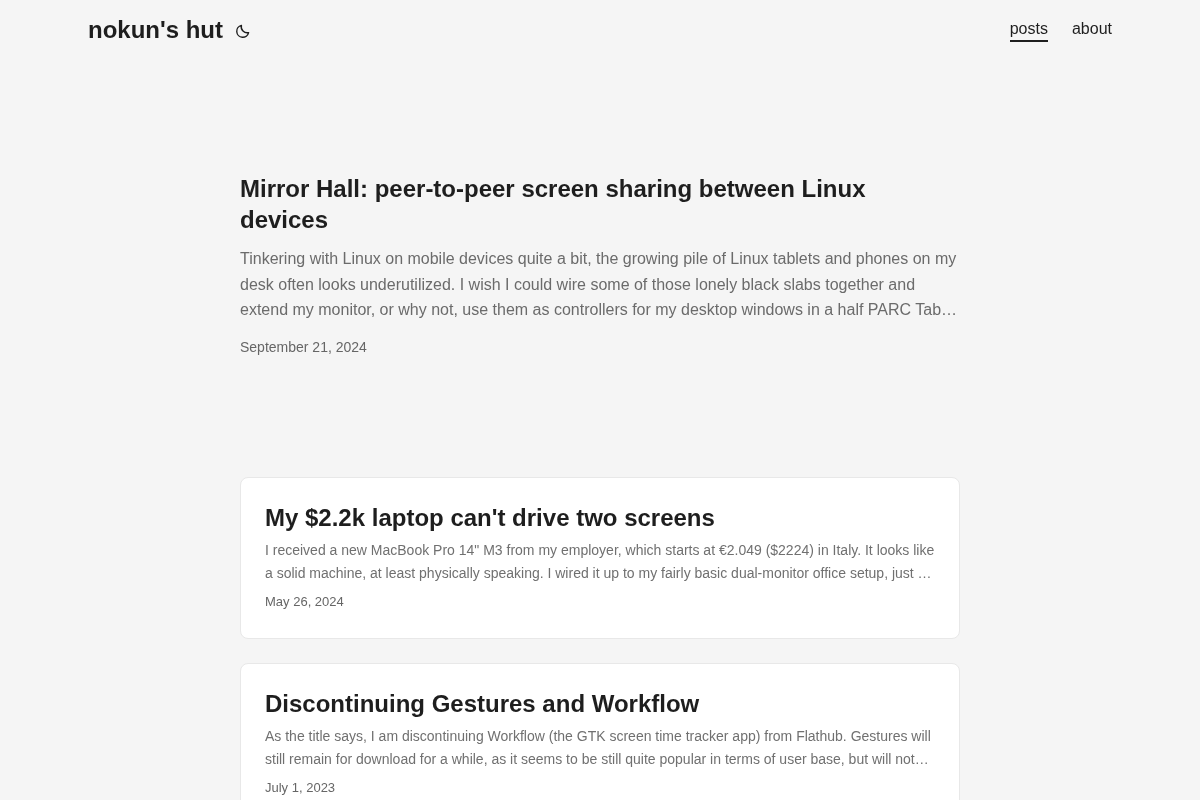 This screenshot has height=800, width=1200. Describe the element at coordinates (305, 602) in the screenshot. I see `post-date: May 26, 2024` at that location.